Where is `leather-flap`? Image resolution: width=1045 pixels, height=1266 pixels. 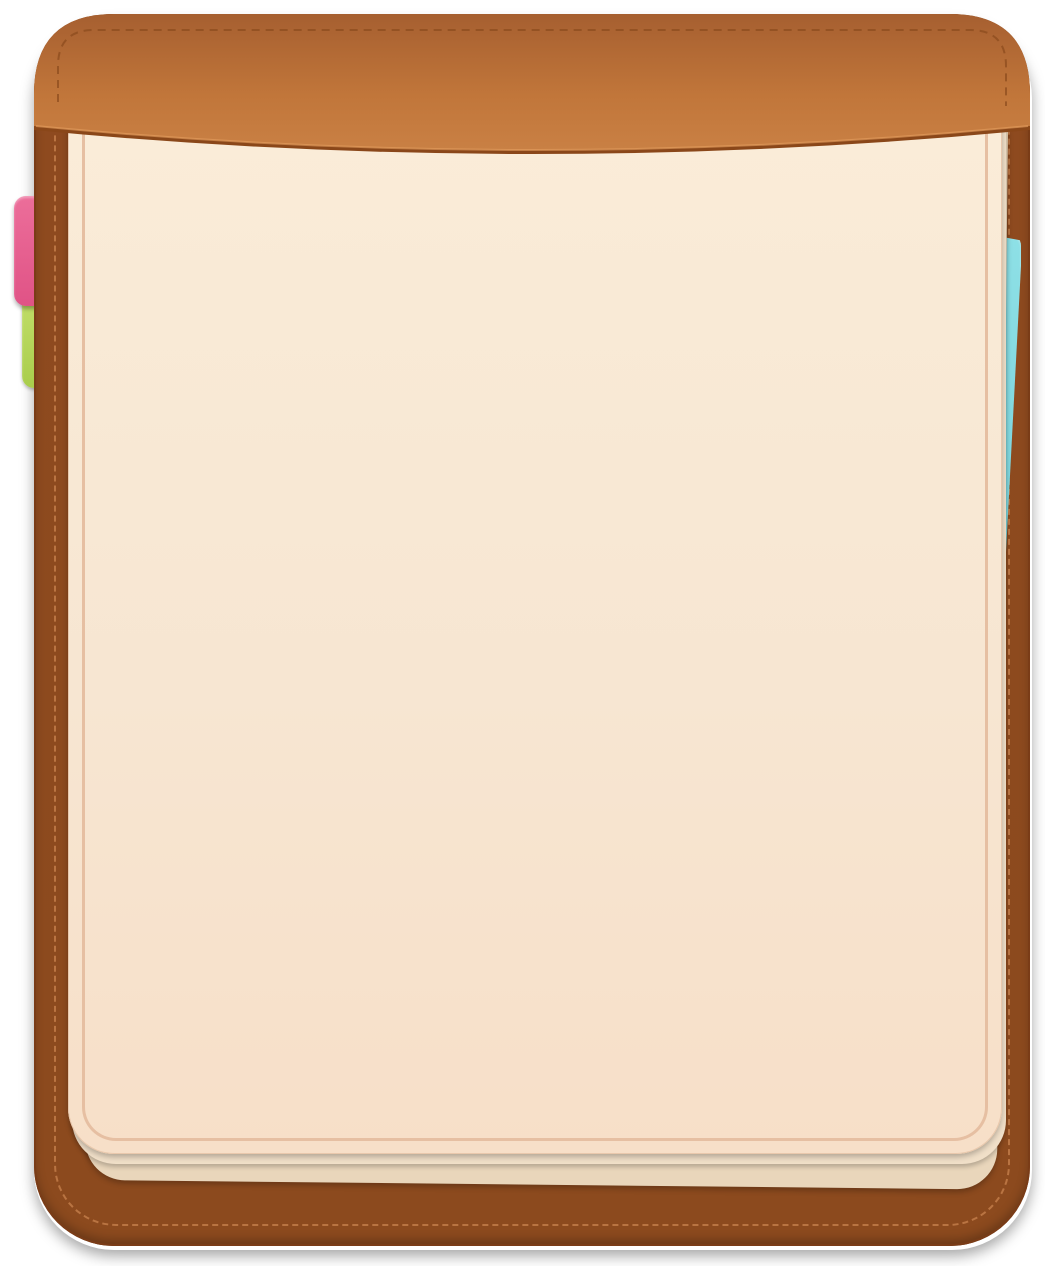 leather-flap is located at coordinates (532, 89).